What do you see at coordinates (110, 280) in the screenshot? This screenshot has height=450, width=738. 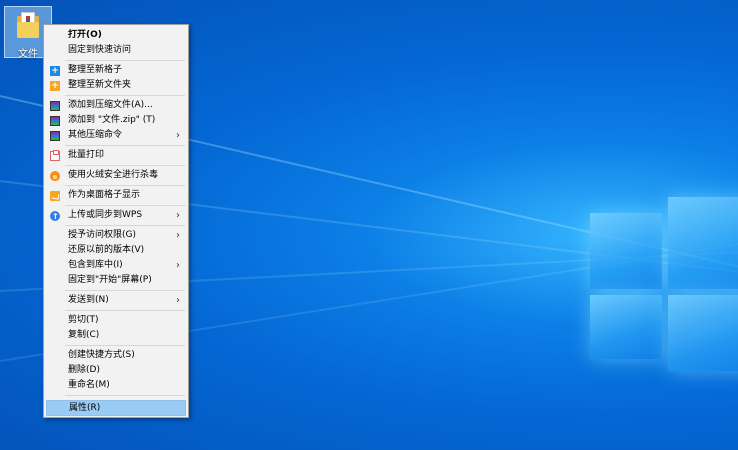 I see `menu-item-label: 固定到"开始"屏幕(P)` at bounding box center [110, 280].